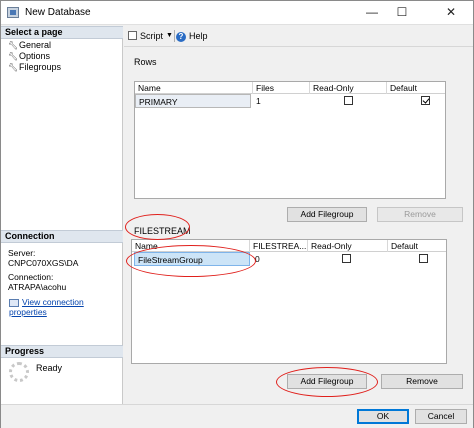  I want to click on toolbar-separator, so click(174, 36).